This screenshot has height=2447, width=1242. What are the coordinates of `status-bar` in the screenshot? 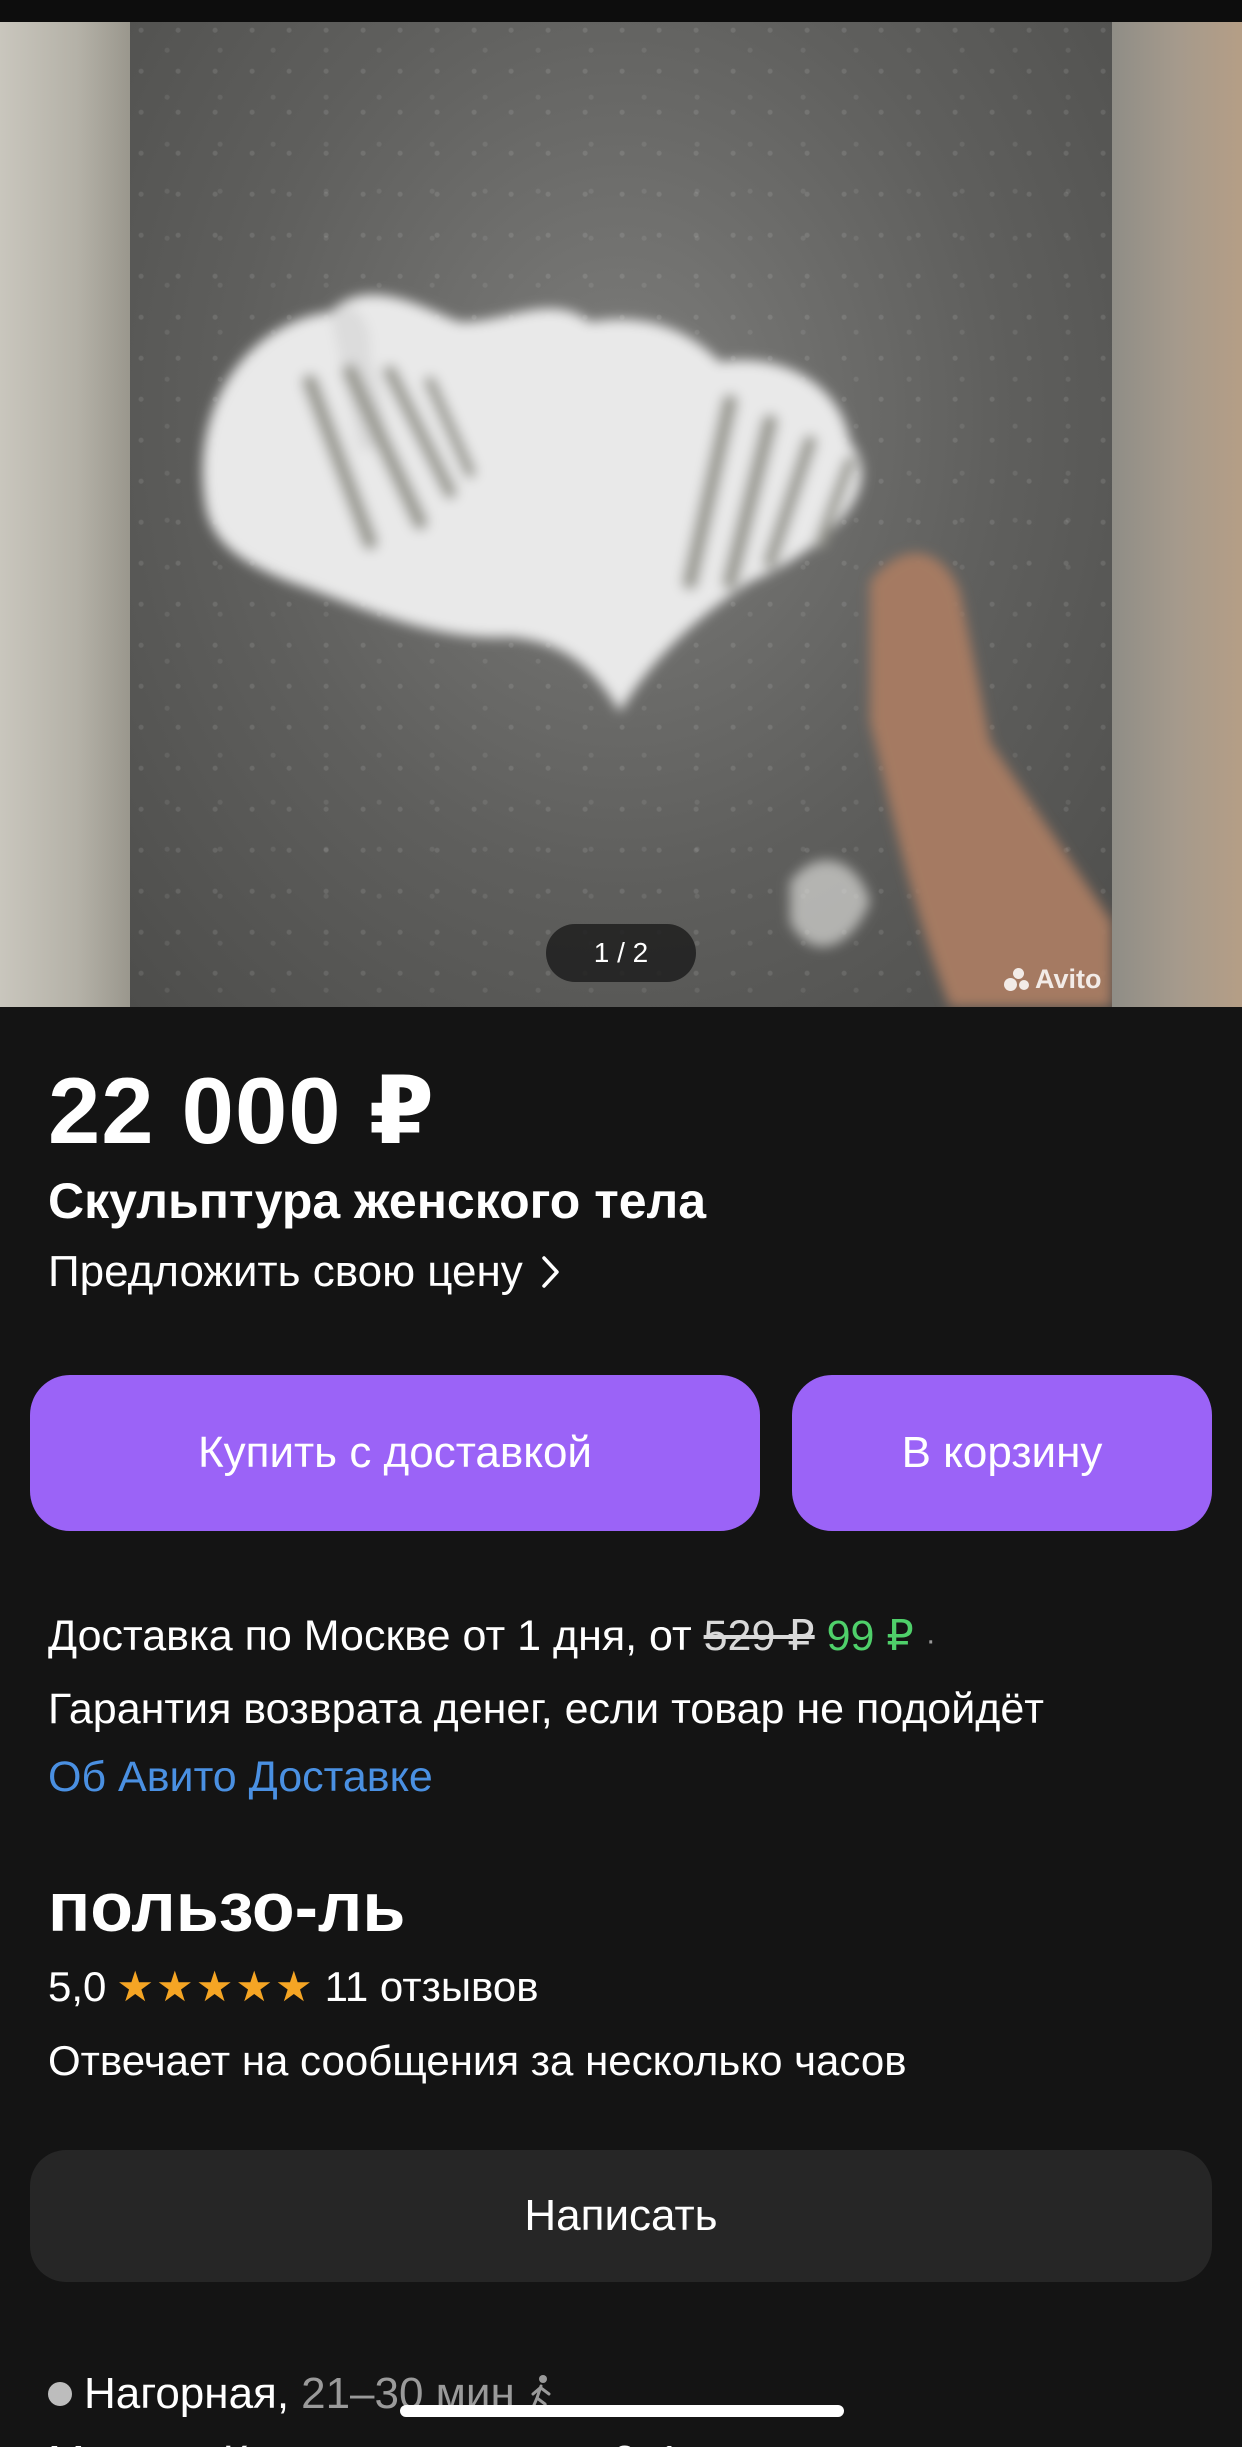 It's located at (621, 11).